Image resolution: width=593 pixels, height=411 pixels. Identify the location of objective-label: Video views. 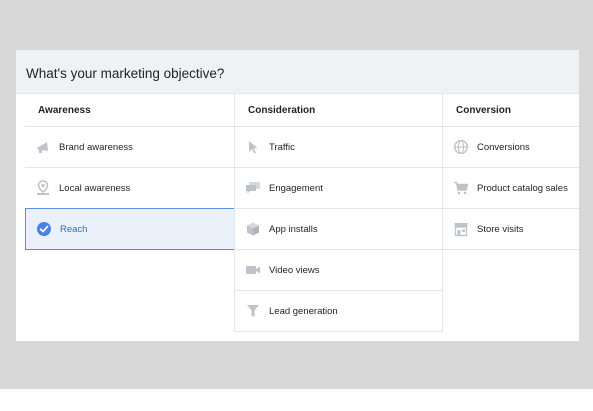
(294, 270).